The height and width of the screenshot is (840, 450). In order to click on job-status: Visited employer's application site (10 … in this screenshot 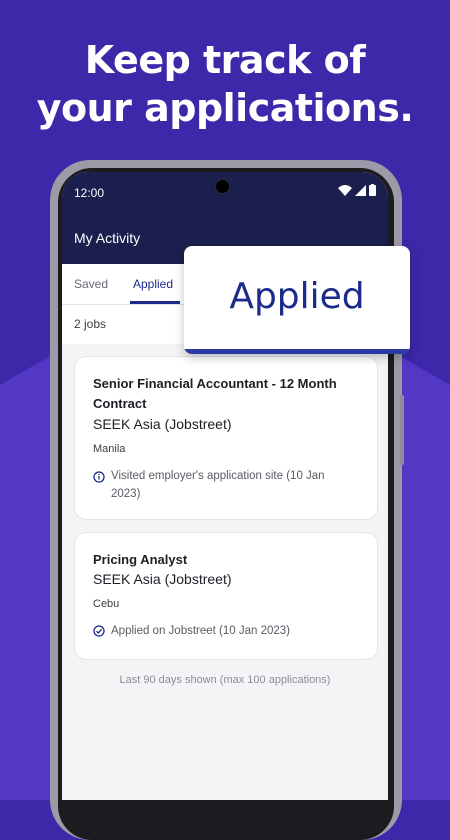, I will do `click(222, 485)`.